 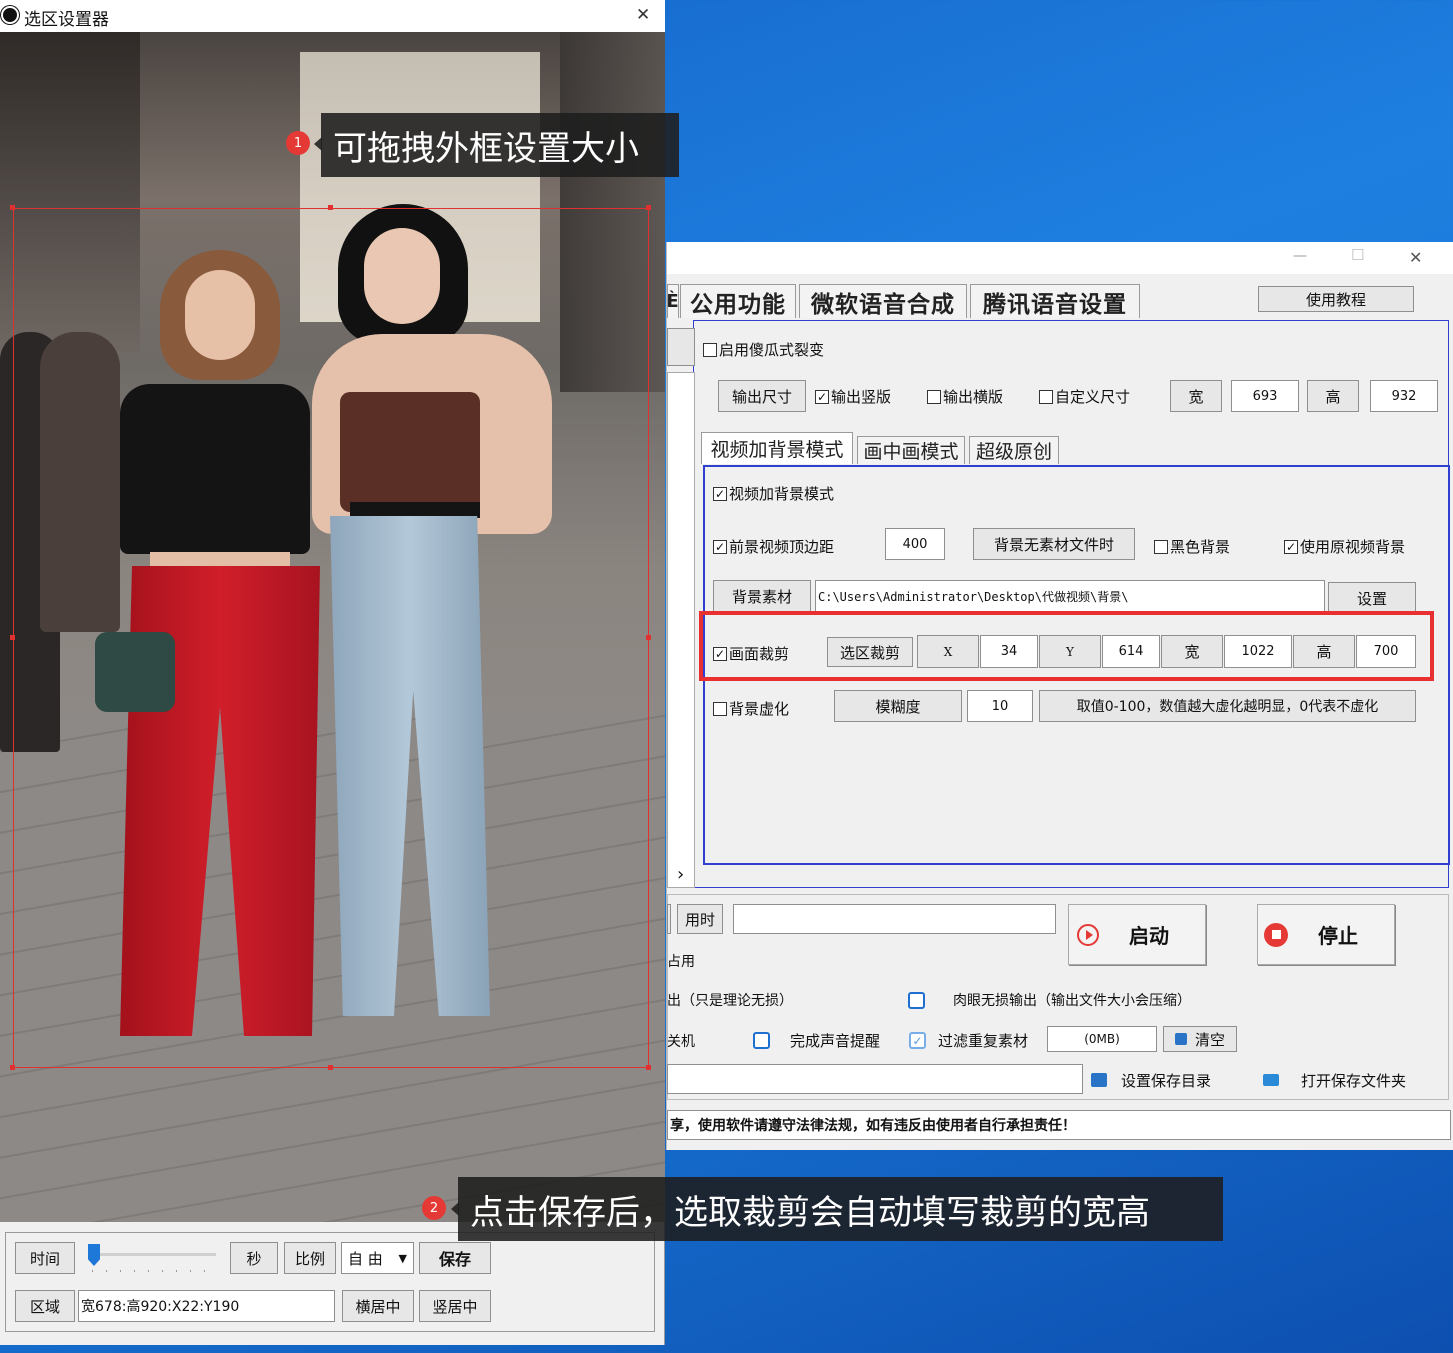 I want to click on resize-handle-tl, so click(x=12, y=207).